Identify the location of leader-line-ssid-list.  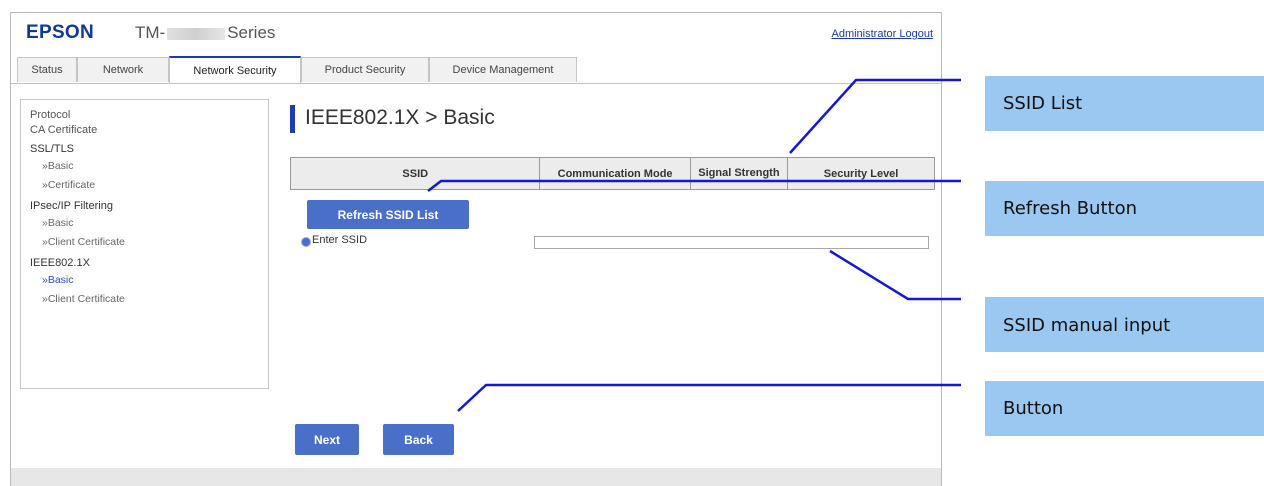
(875, 116).